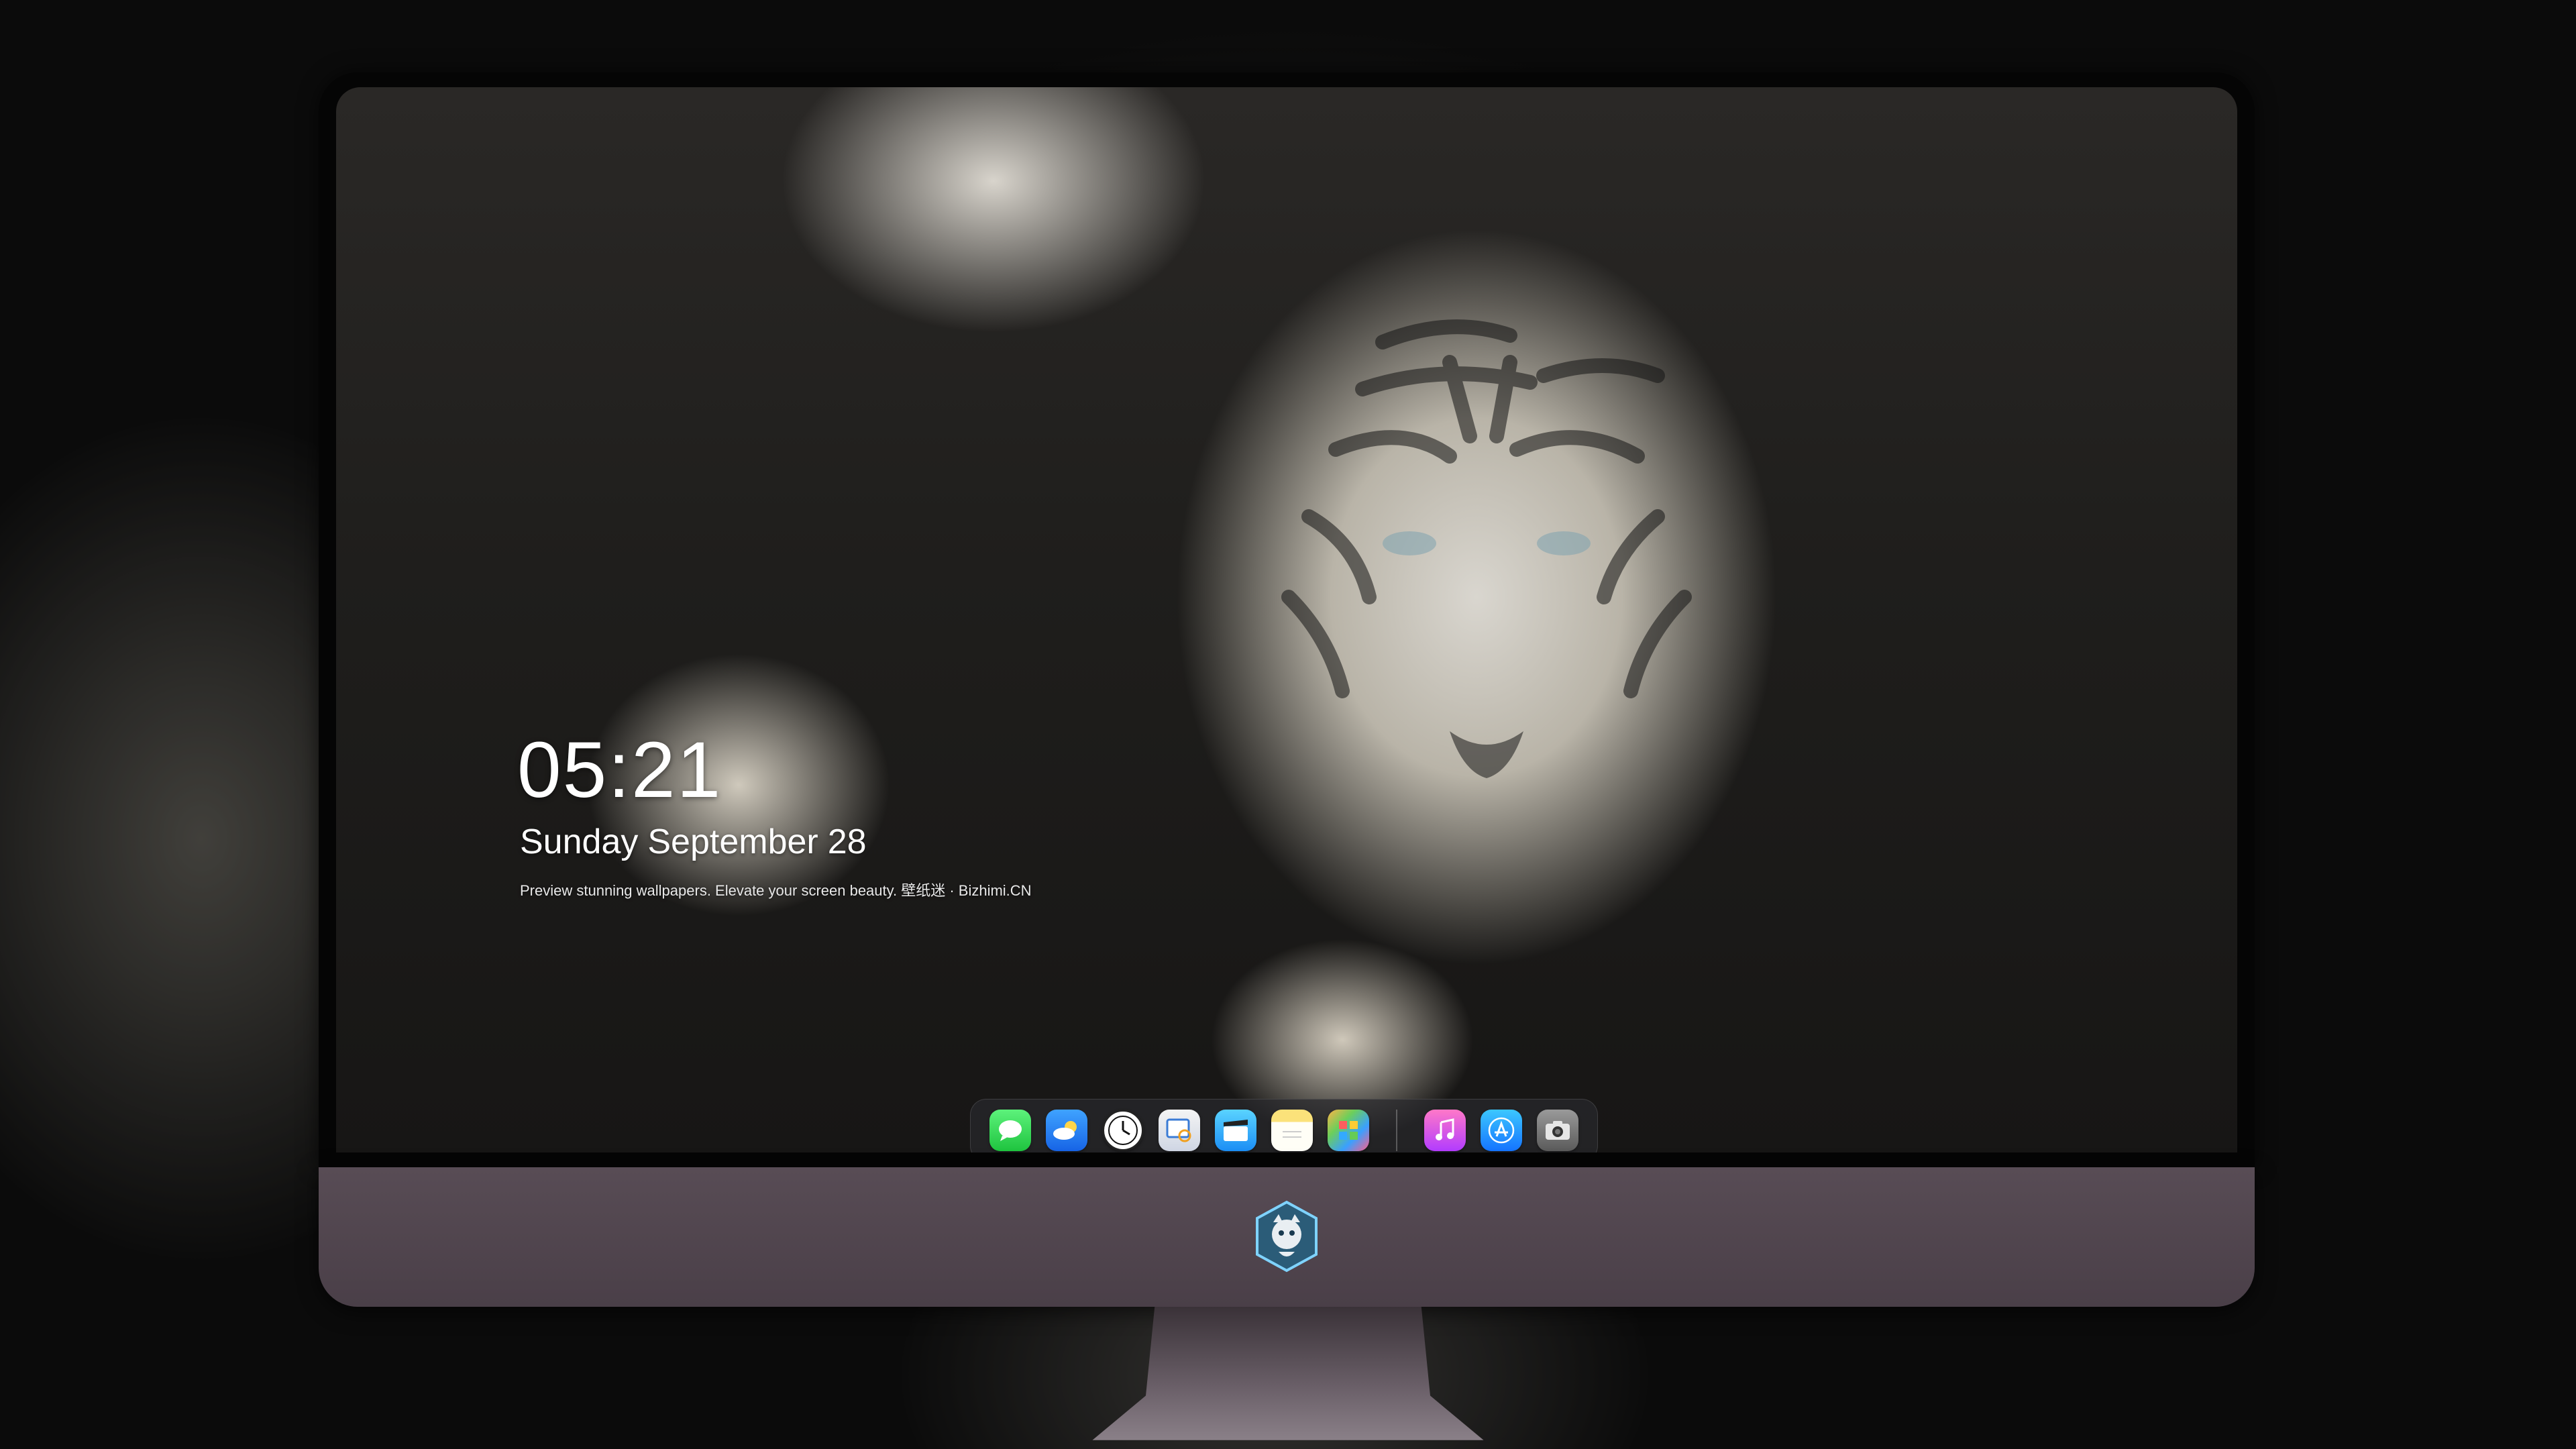  What do you see at coordinates (732, 841) in the screenshot?
I see `date-month: September` at bounding box center [732, 841].